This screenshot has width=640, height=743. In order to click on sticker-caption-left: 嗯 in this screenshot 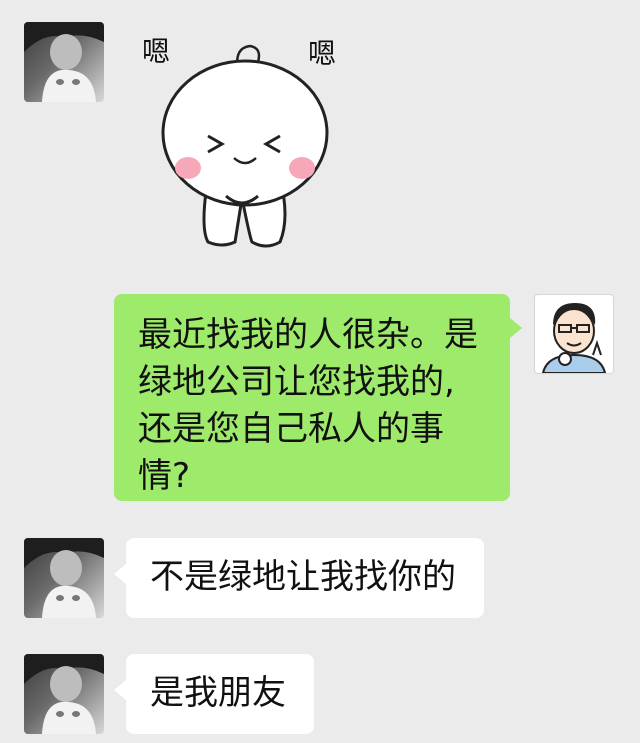, I will do `click(156, 51)`.